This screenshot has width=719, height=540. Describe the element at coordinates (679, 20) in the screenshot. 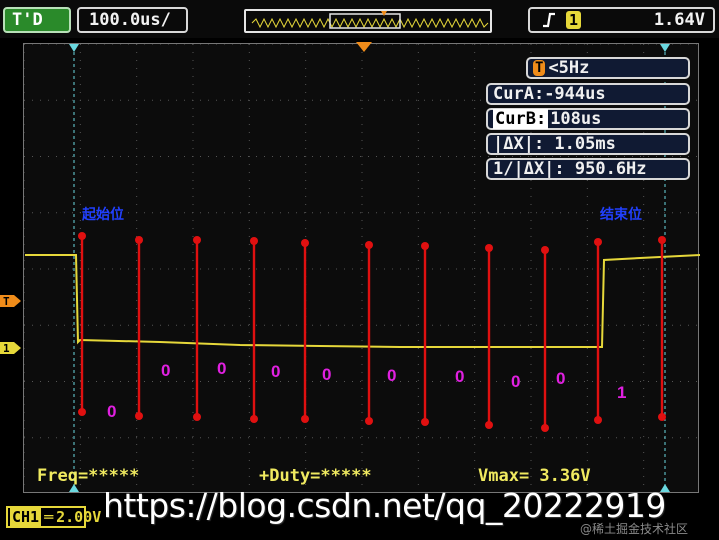

I see `trigger-level-value: 1.64V` at that location.